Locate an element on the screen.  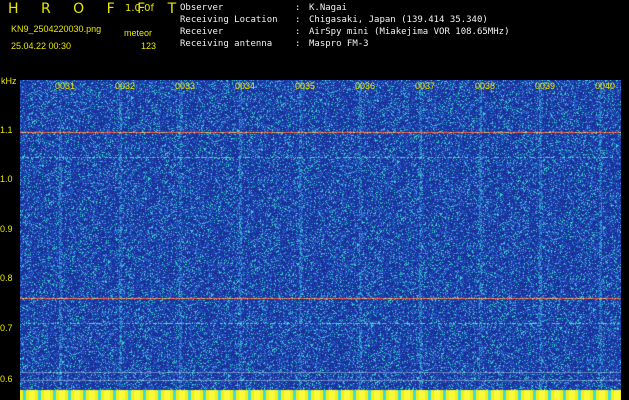
location-value: Chigasaki, Japan (139.414 35.340) is located at coordinates (398, 20).